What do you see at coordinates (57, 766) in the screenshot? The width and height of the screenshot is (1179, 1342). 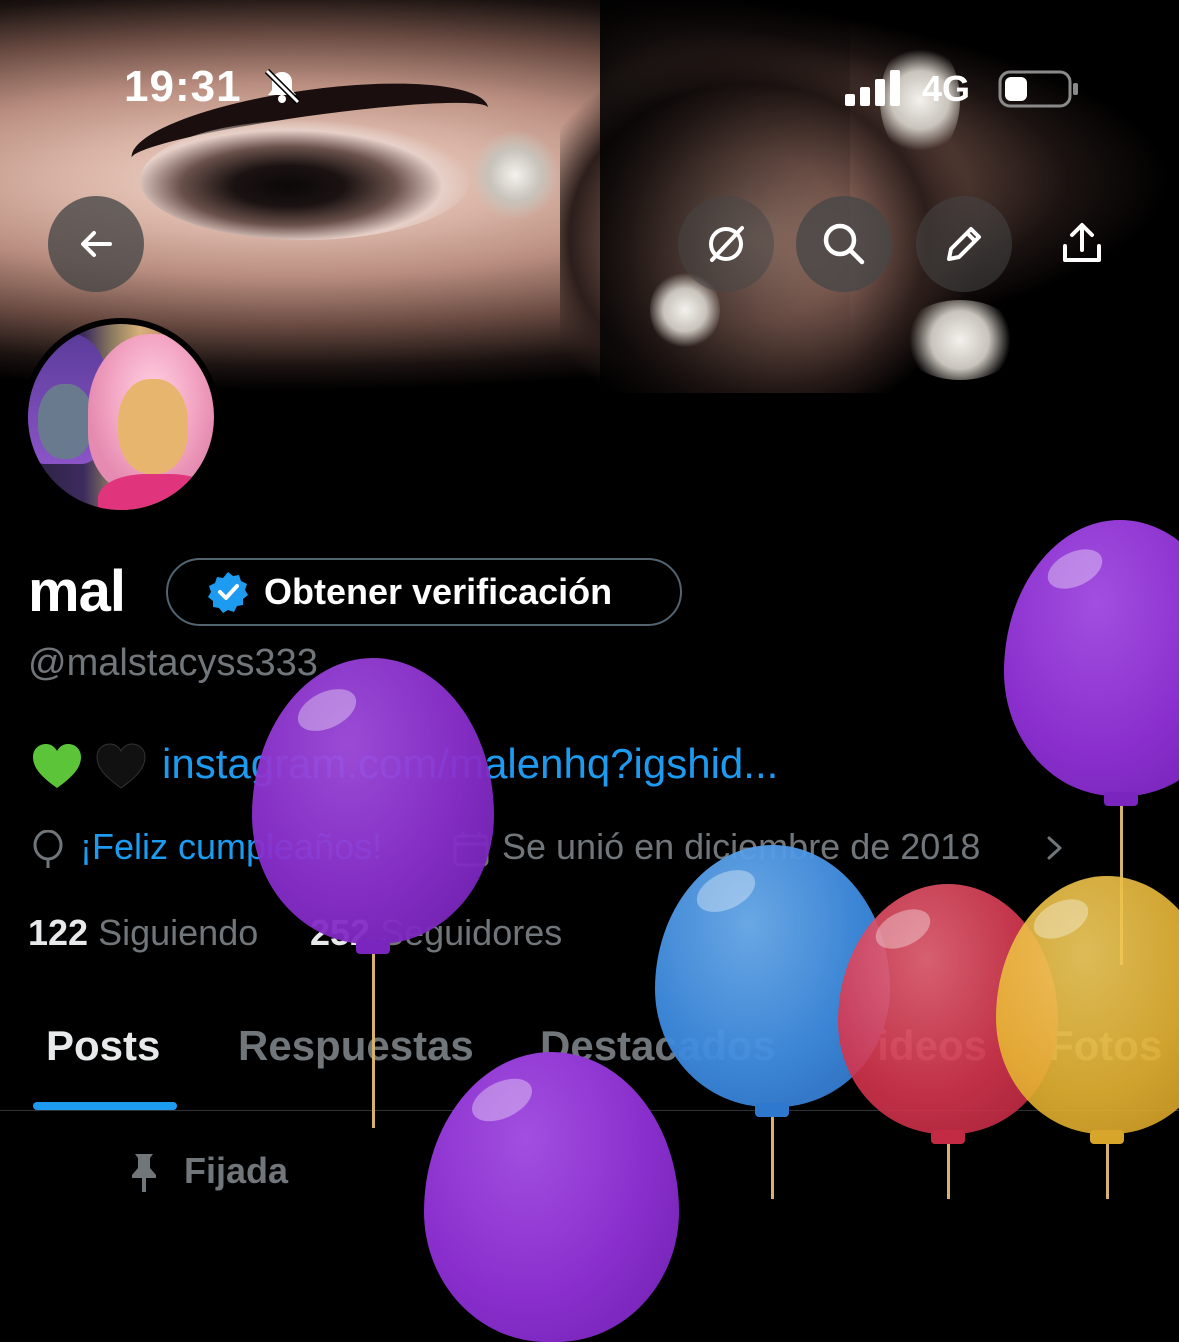 I see `green-heart-icon` at bounding box center [57, 766].